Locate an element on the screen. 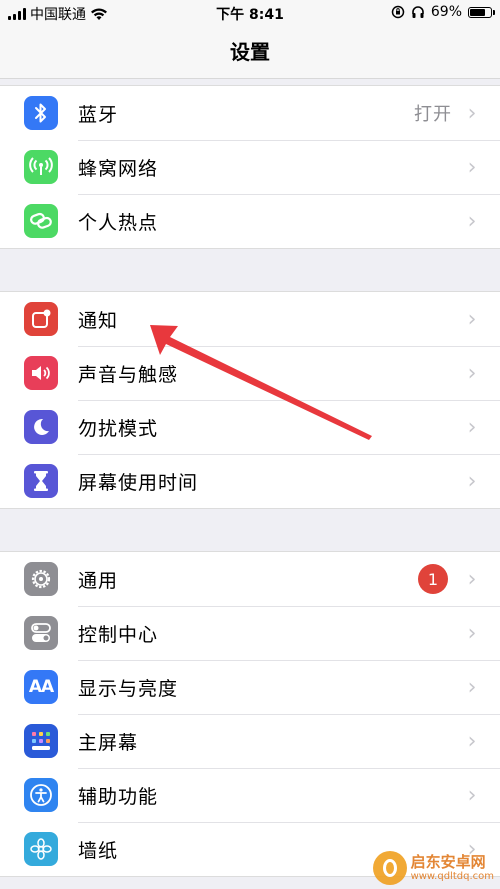 The width and height of the screenshot is (500, 889). settings-row-sounds: 声音与触感 › is located at coordinates (250, 373).